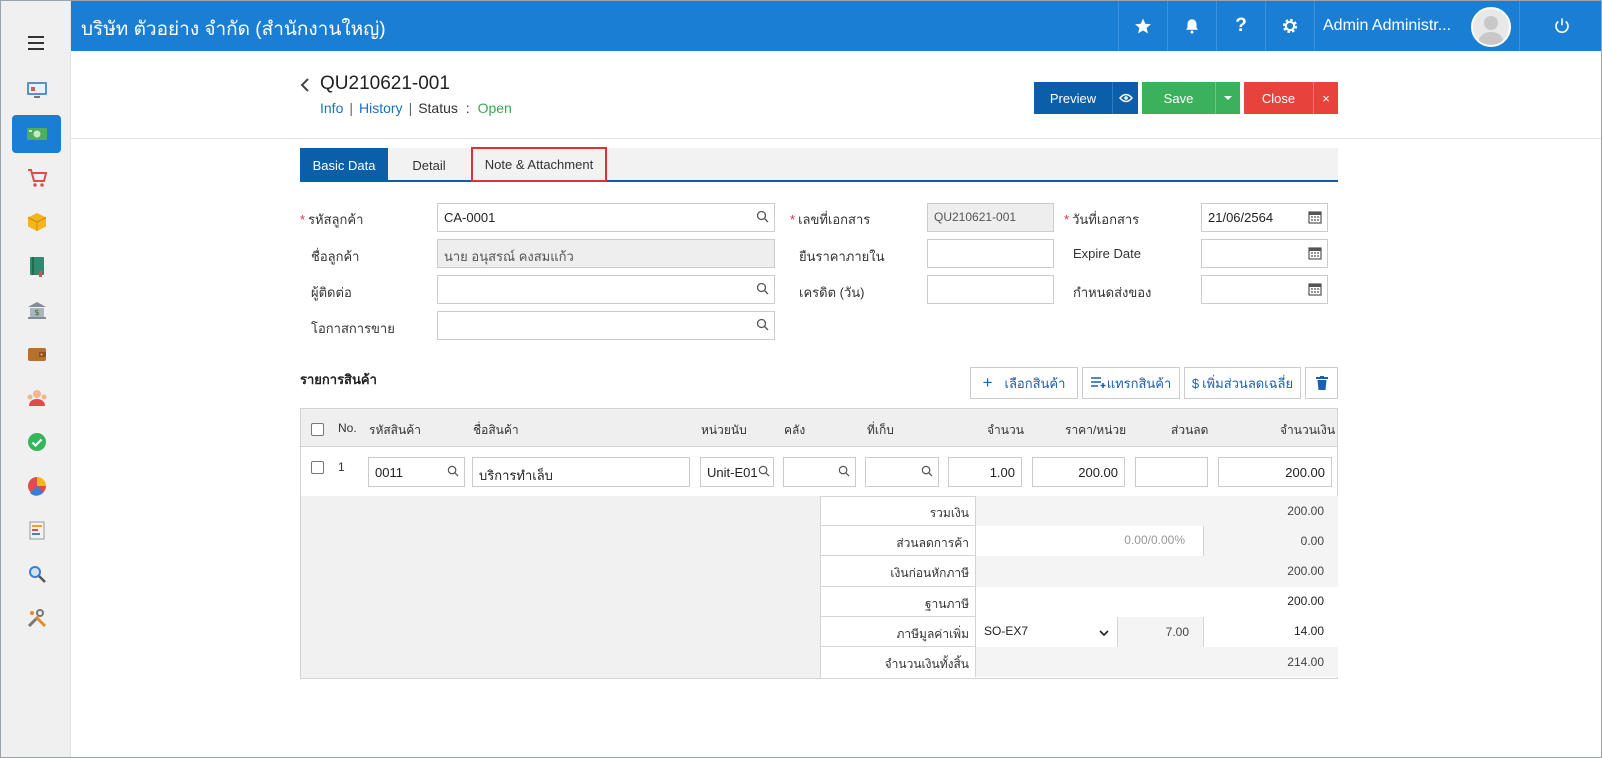 The height and width of the screenshot is (758, 1602). What do you see at coordinates (36, 89) in the screenshot?
I see `dashboard-icon` at bounding box center [36, 89].